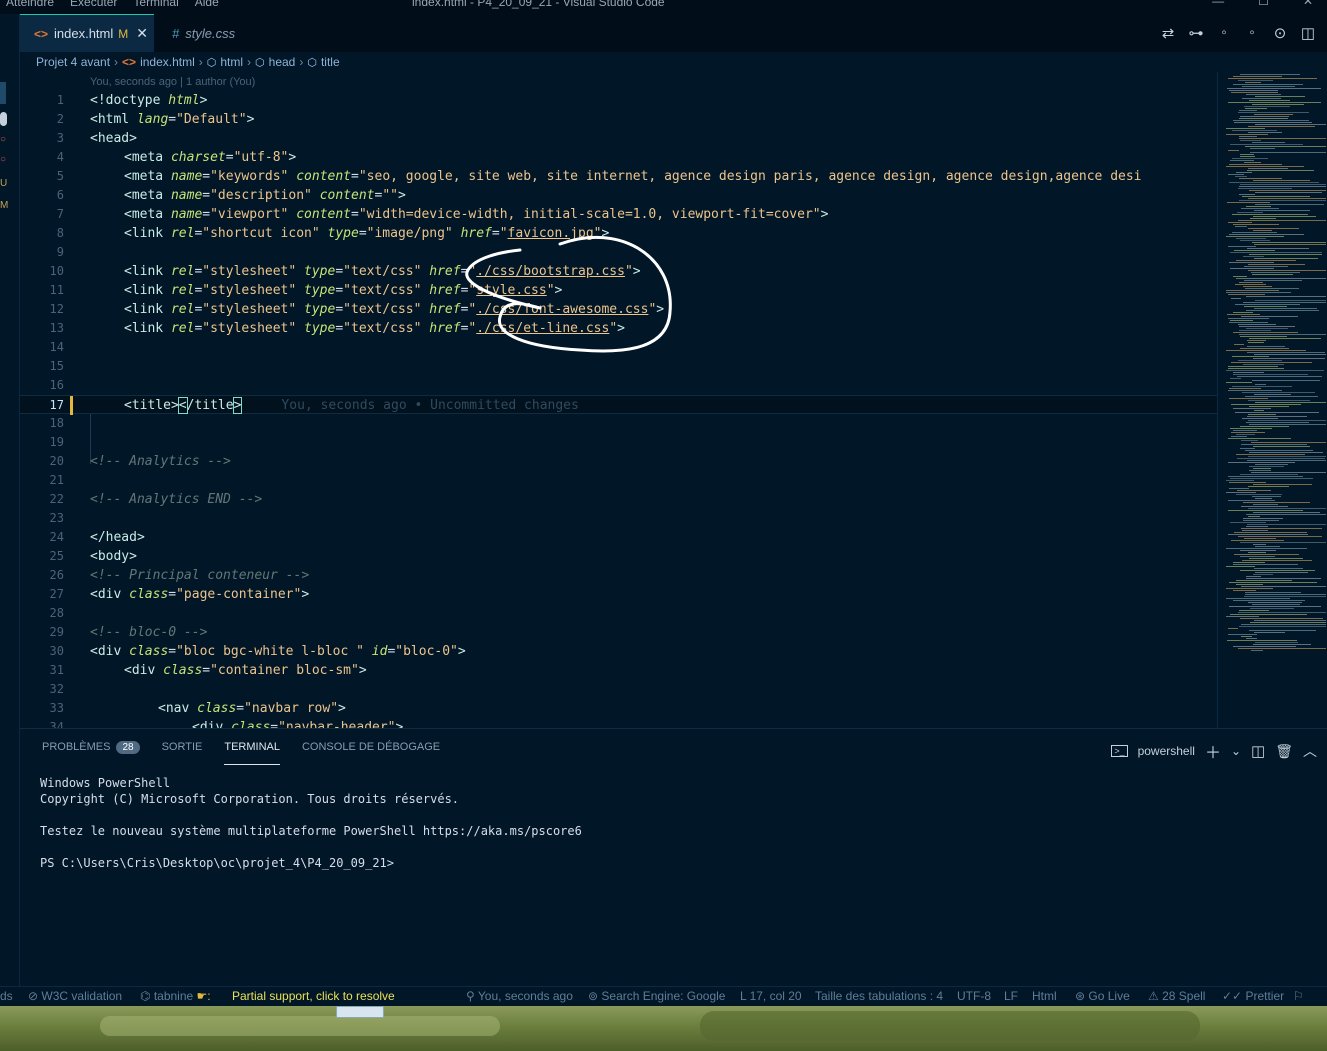  I want to click on codelens-blame: You, seconds ago | 1 author (You), so click(172, 82).